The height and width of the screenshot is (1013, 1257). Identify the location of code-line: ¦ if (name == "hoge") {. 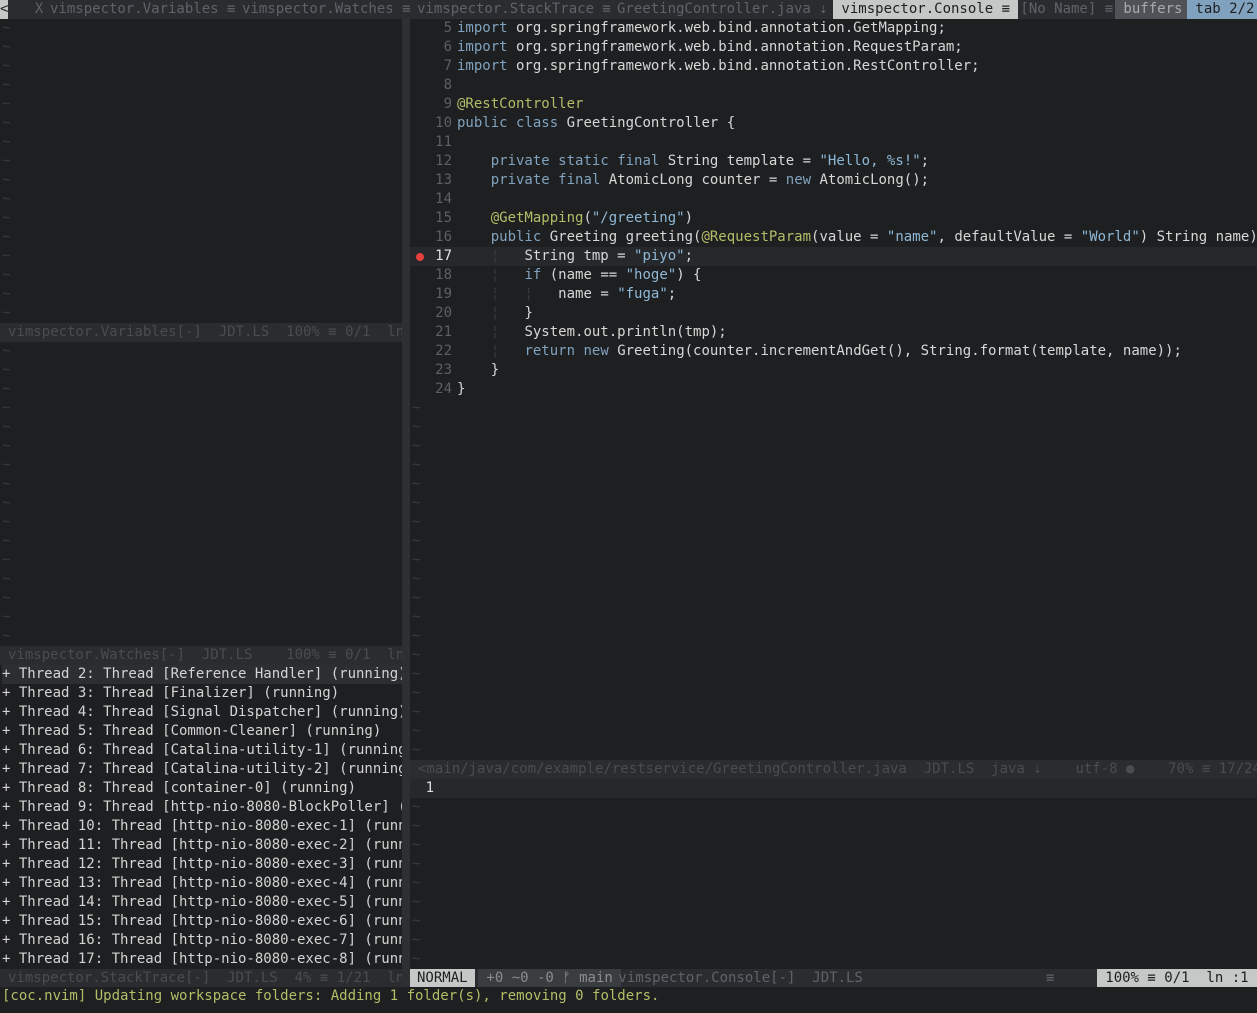
(579, 275).